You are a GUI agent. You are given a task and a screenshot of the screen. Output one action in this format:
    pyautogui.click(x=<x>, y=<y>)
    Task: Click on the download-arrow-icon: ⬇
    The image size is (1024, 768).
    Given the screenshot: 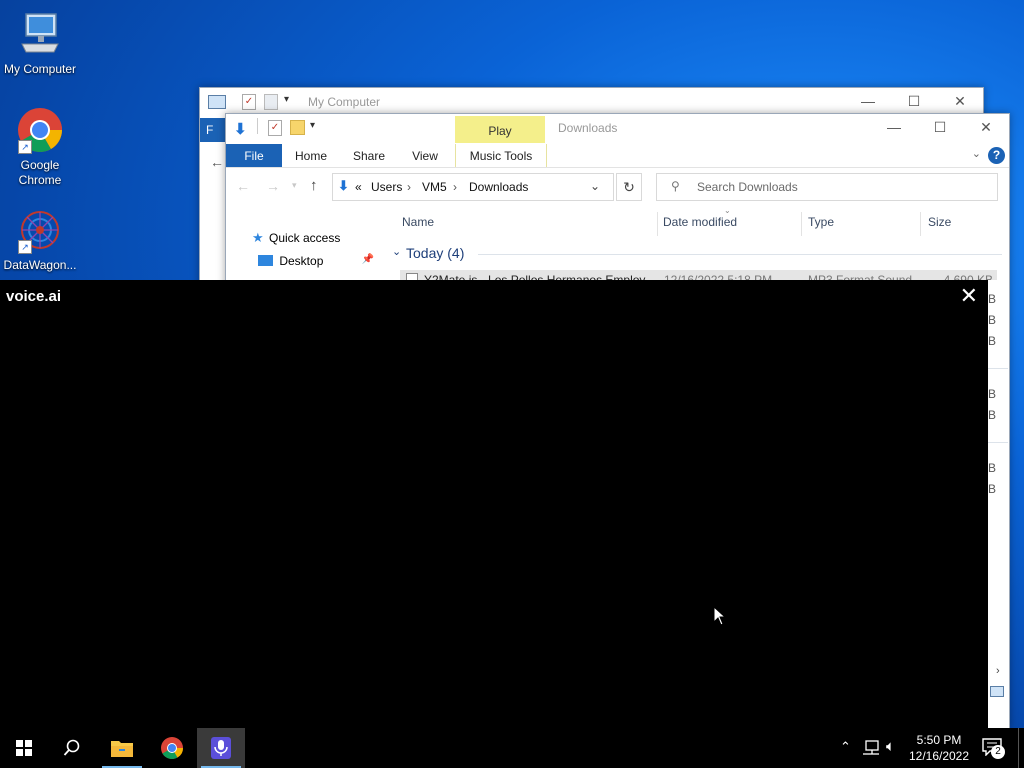 What is the action you would take?
    pyautogui.click(x=343, y=185)
    